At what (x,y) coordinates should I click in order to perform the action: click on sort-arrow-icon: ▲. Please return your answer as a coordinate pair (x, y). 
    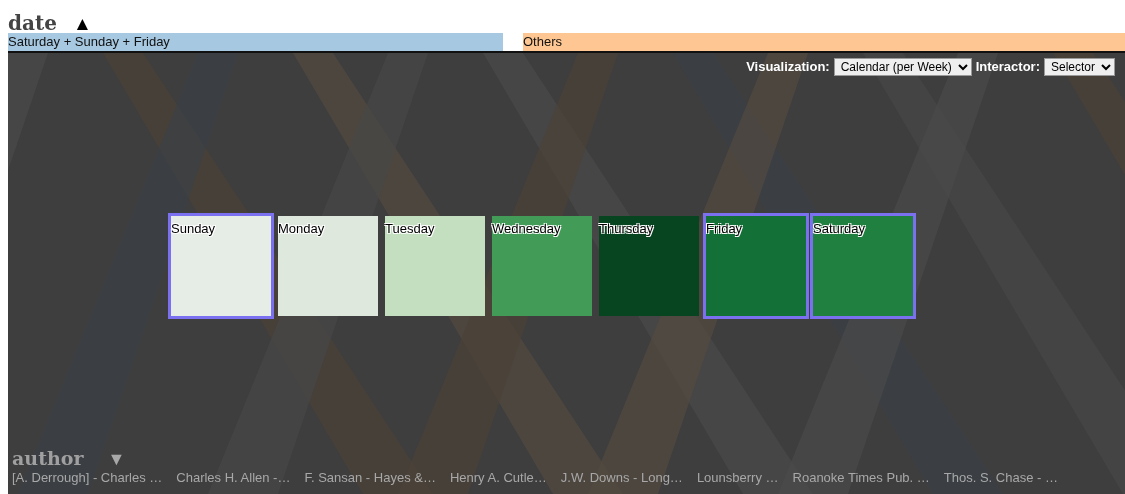
    Looking at the image, I should click on (82, 23).